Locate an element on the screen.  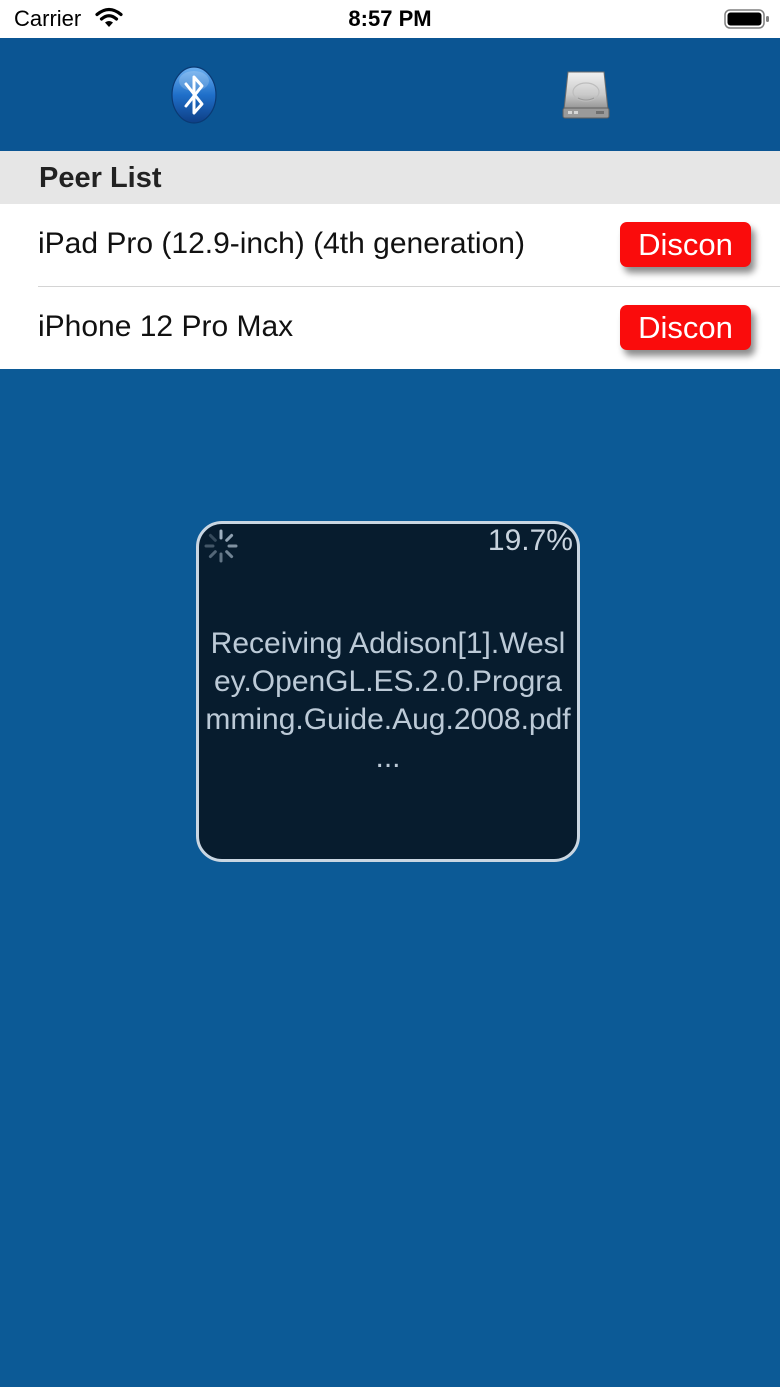
bluetooth-icon is located at coordinates (194, 95).